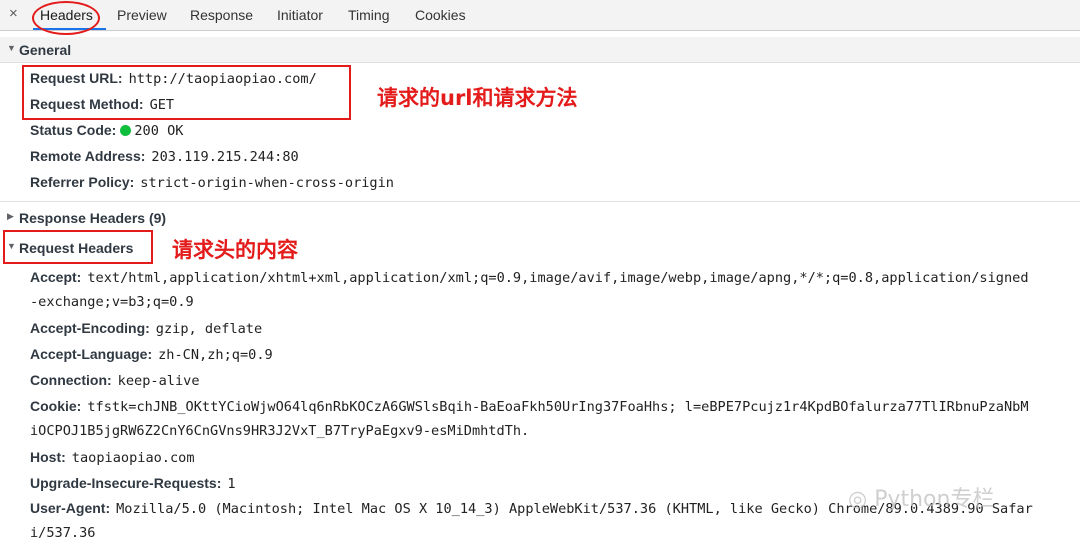 The width and height of the screenshot is (1080, 550). I want to click on general-row-status-code: Status Code: 200 OK, so click(106, 131).